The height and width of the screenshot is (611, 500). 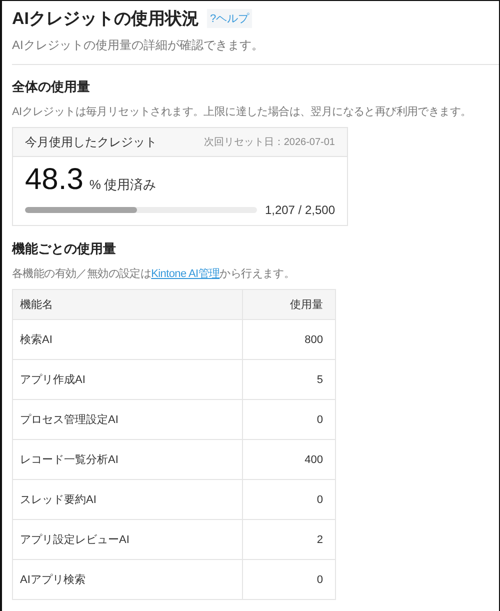 I want to click on table-cell: スレッド要約AI, so click(x=127, y=500).